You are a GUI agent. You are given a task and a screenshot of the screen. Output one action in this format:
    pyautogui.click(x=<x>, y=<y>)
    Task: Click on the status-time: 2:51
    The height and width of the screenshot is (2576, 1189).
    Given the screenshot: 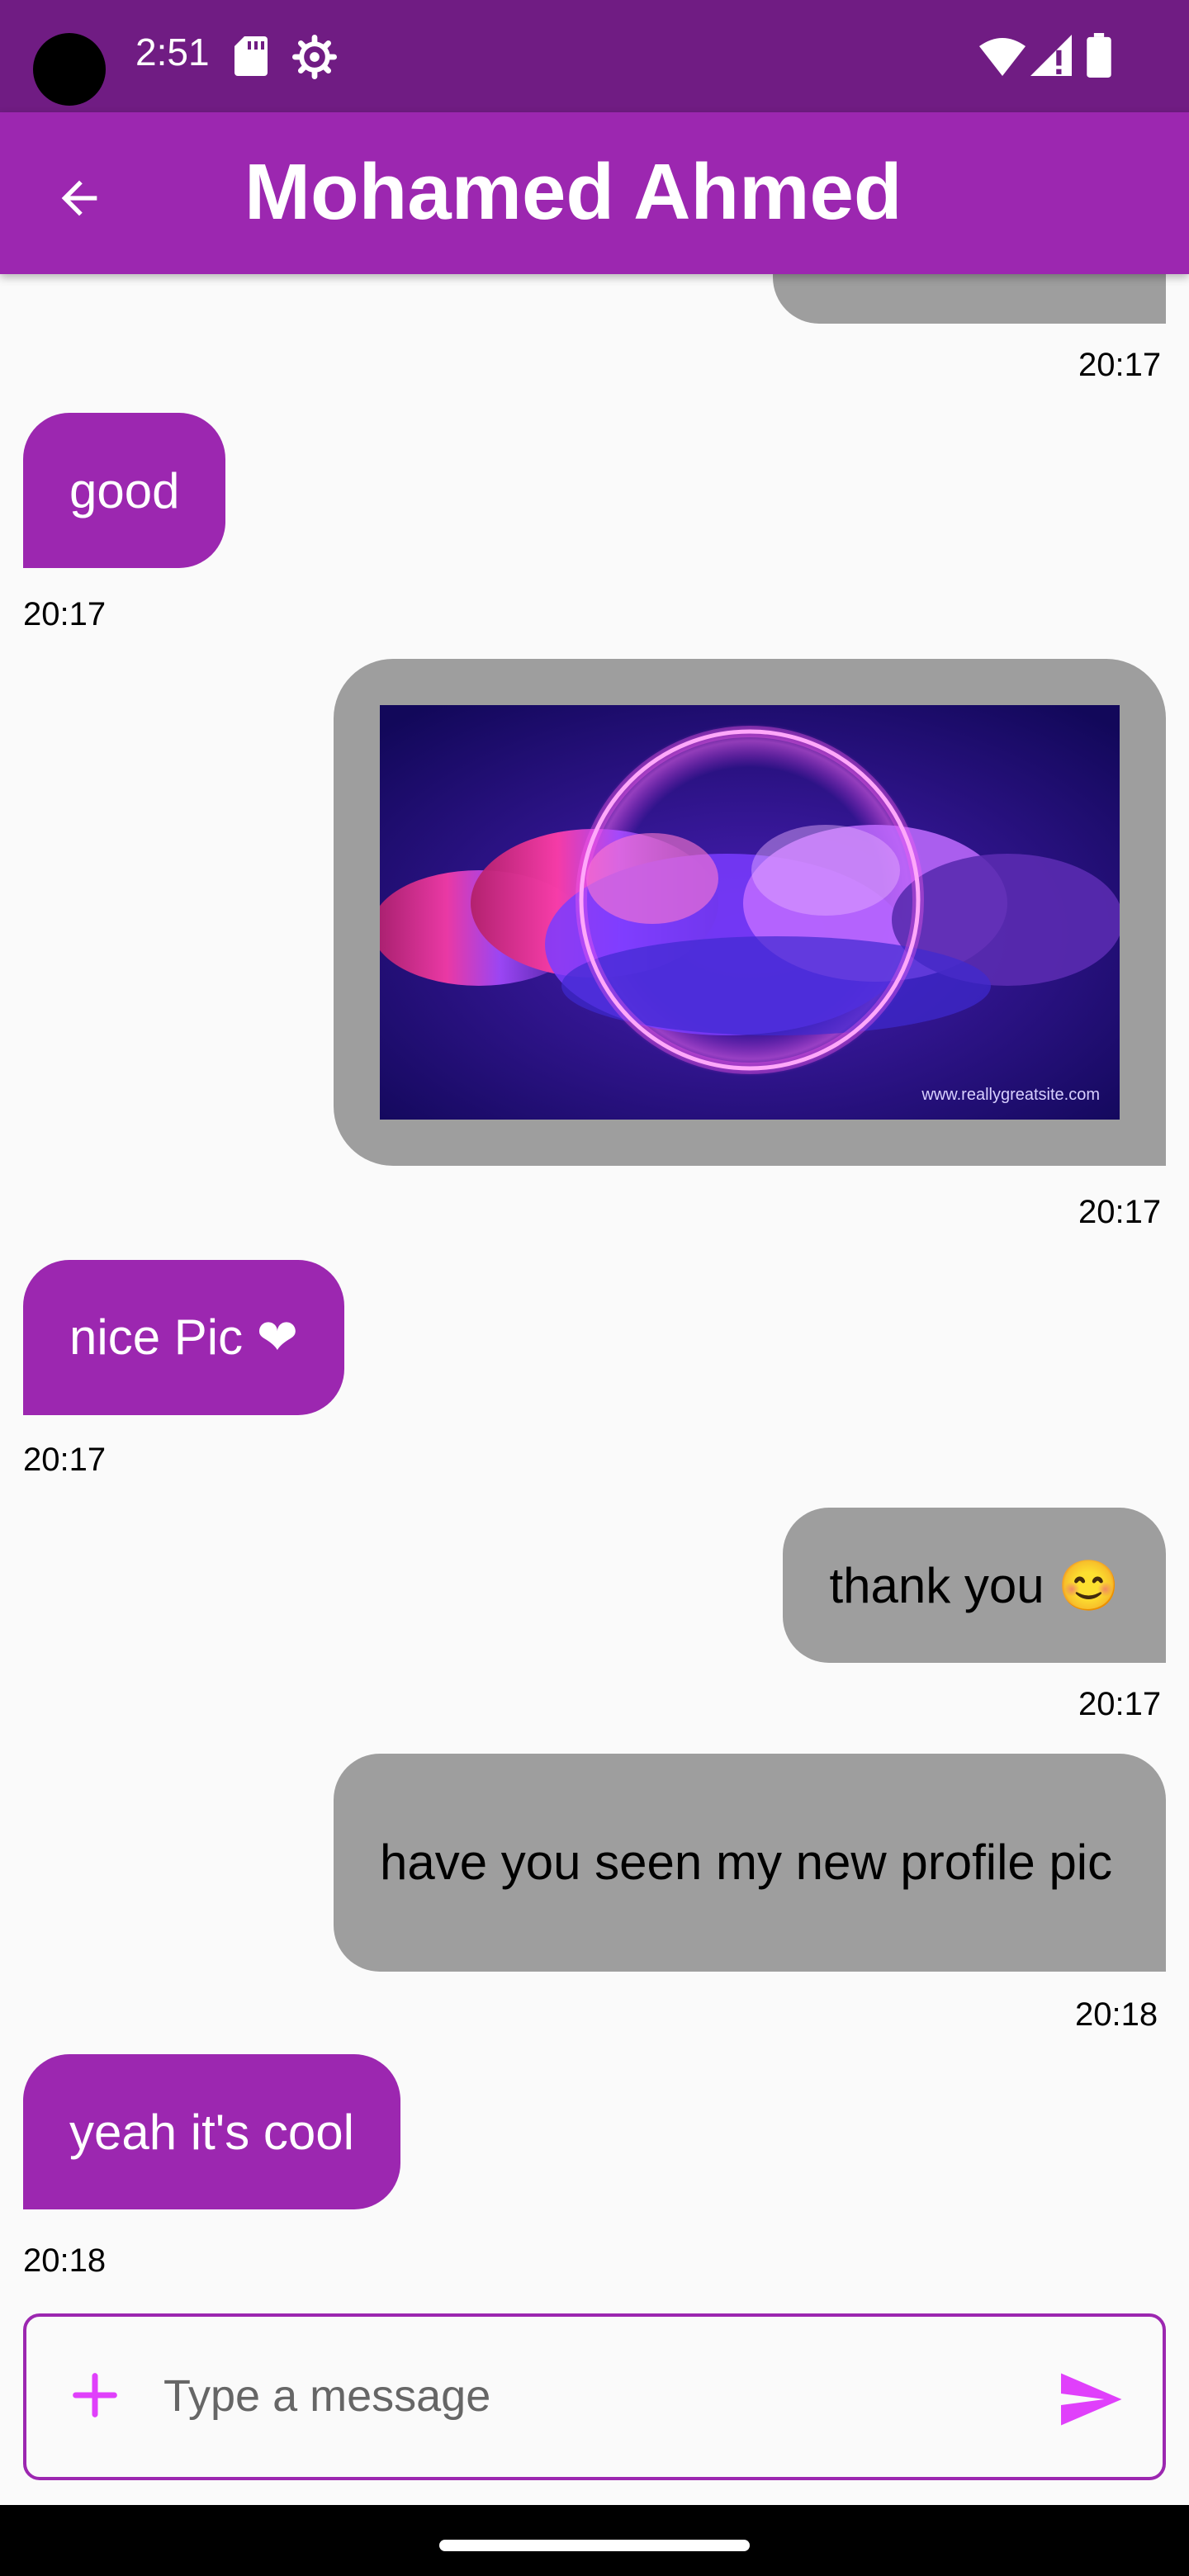 What is the action you would take?
    pyautogui.click(x=172, y=52)
    